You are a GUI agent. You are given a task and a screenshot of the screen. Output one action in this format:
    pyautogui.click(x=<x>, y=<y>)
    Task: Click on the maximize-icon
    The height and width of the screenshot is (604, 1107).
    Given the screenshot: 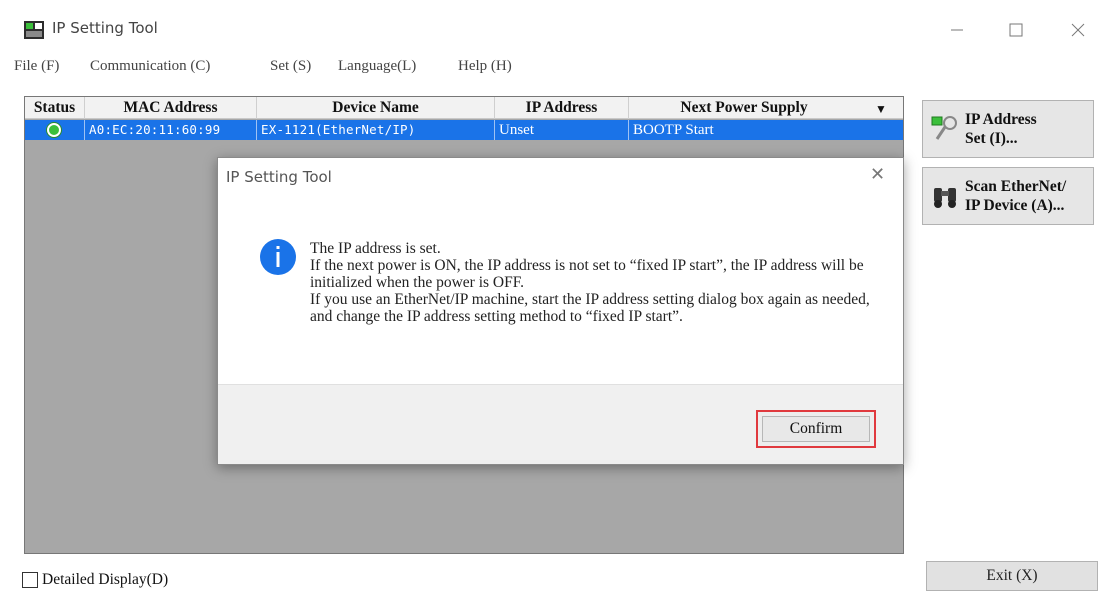 What is the action you would take?
    pyautogui.click(x=1016, y=30)
    